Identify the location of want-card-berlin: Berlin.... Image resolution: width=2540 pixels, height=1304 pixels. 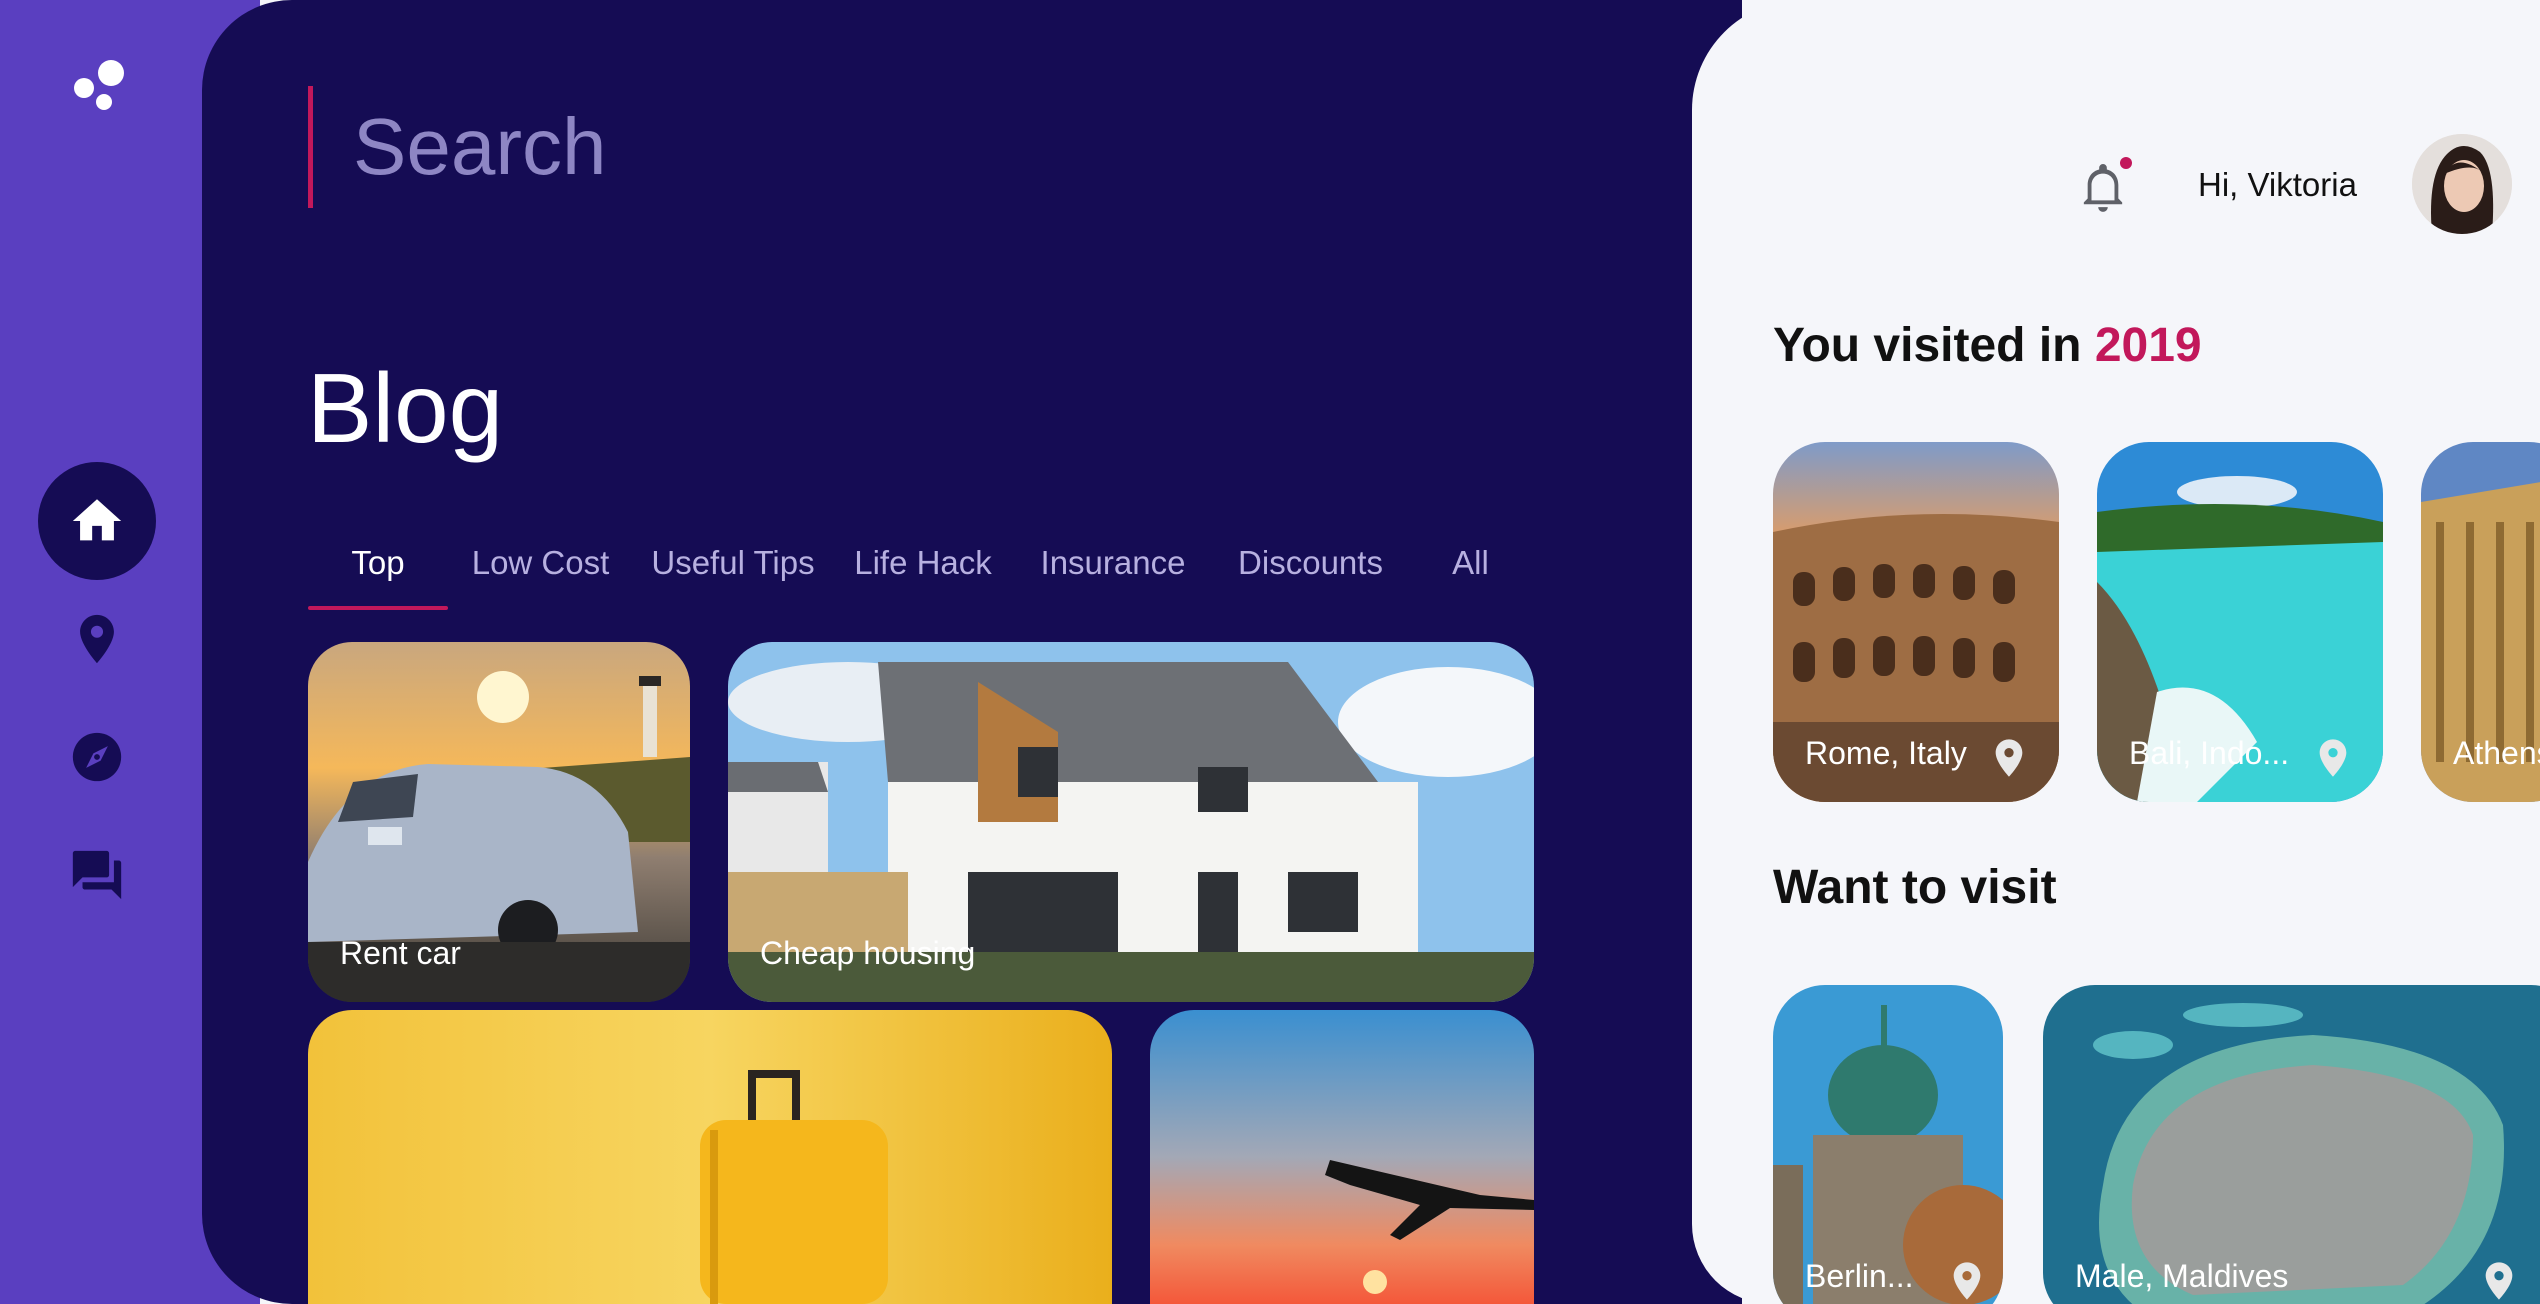
(1888, 1144).